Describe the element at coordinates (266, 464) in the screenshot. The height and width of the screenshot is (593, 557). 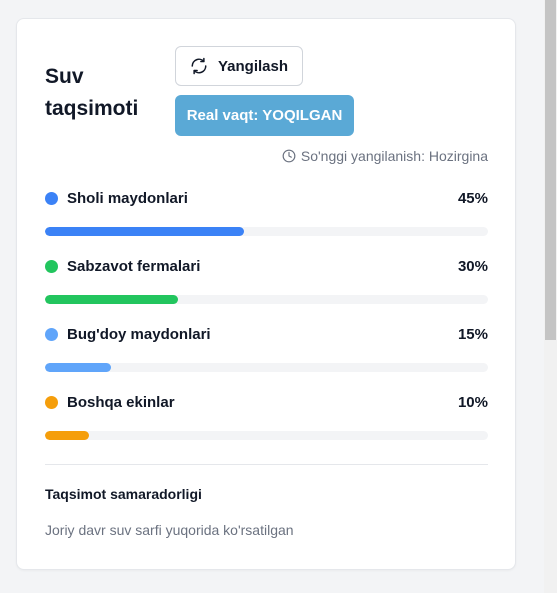
I see `divider` at that location.